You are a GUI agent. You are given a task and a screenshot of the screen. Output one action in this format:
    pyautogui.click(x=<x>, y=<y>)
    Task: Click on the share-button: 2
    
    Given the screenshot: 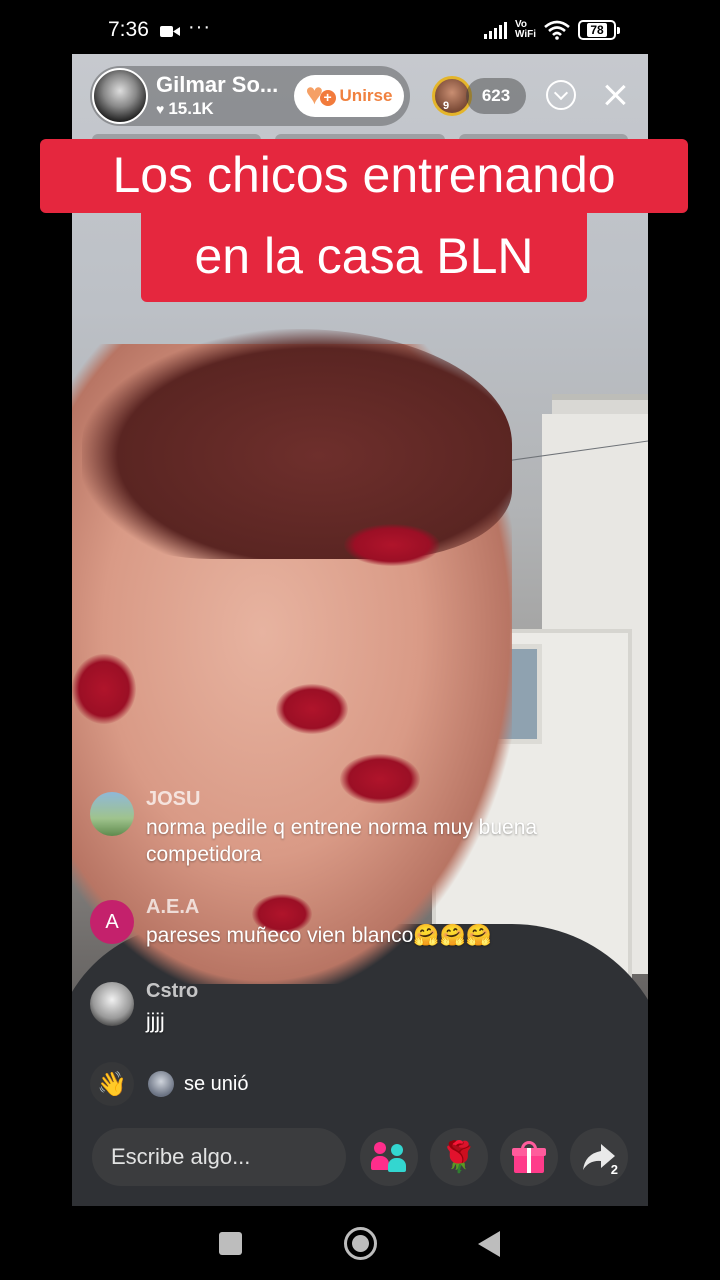 What is the action you would take?
    pyautogui.click(x=599, y=1157)
    